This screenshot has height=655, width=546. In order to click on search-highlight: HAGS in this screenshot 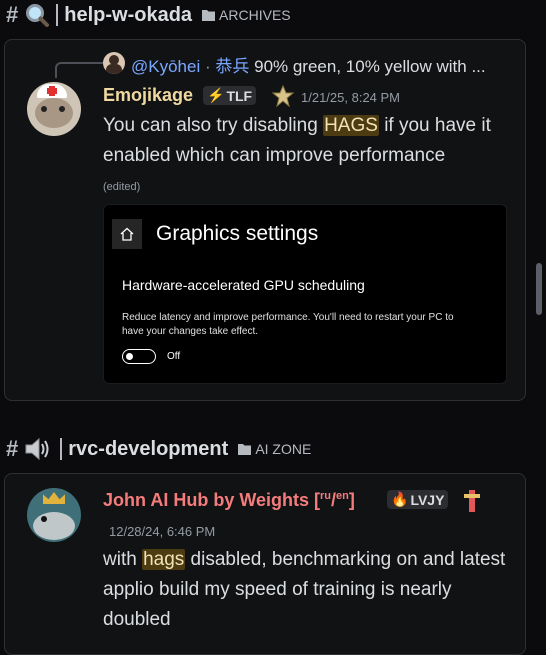, I will do `click(351, 125)`.